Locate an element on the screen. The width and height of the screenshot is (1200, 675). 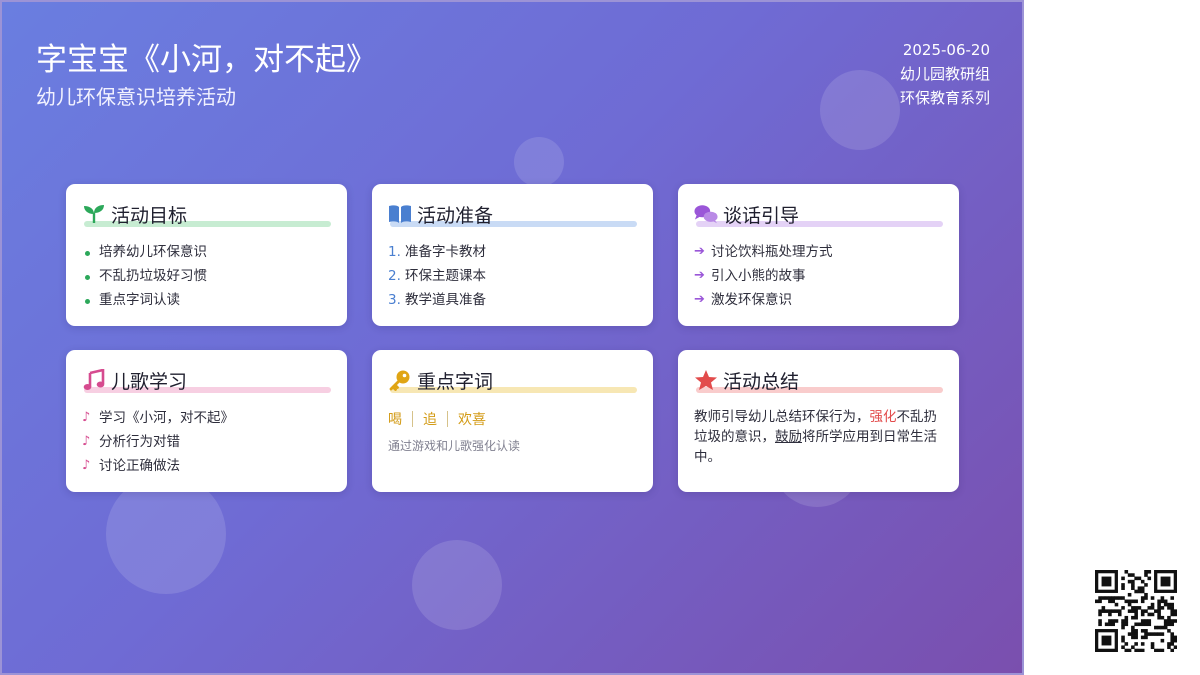
star-icon is located at coordinates (706, 380).